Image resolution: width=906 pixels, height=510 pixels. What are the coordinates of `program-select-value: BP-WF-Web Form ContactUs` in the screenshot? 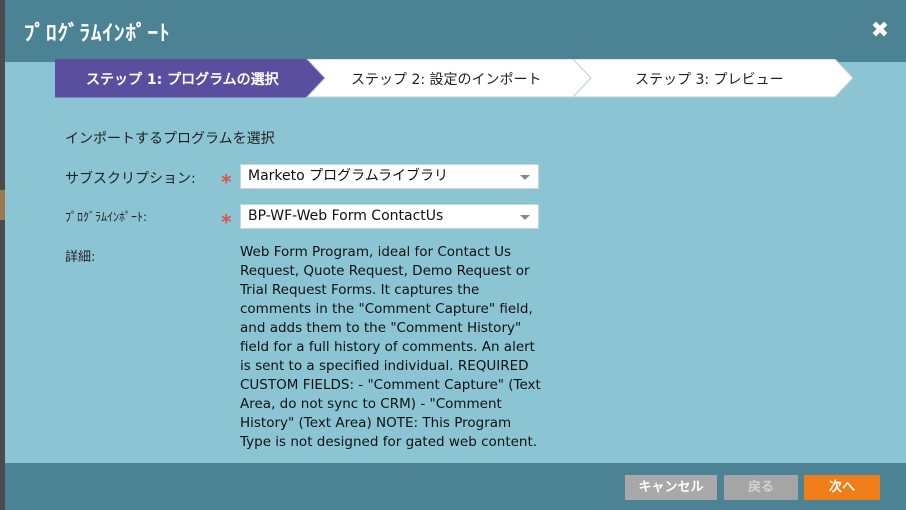 It's located at (346, 216).